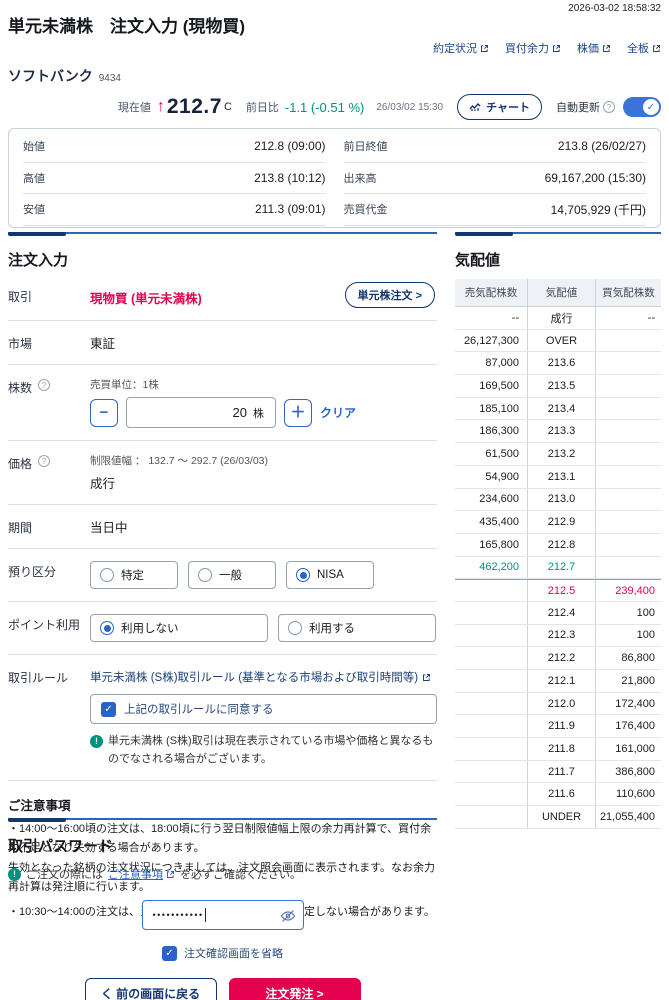 Image resolution: width=669 pixels, height=1000 pixels. What do you see at coordinates (533, 48) in the screenshot?
I see `header-link: 買付余力` at bounding box center [533, 48].